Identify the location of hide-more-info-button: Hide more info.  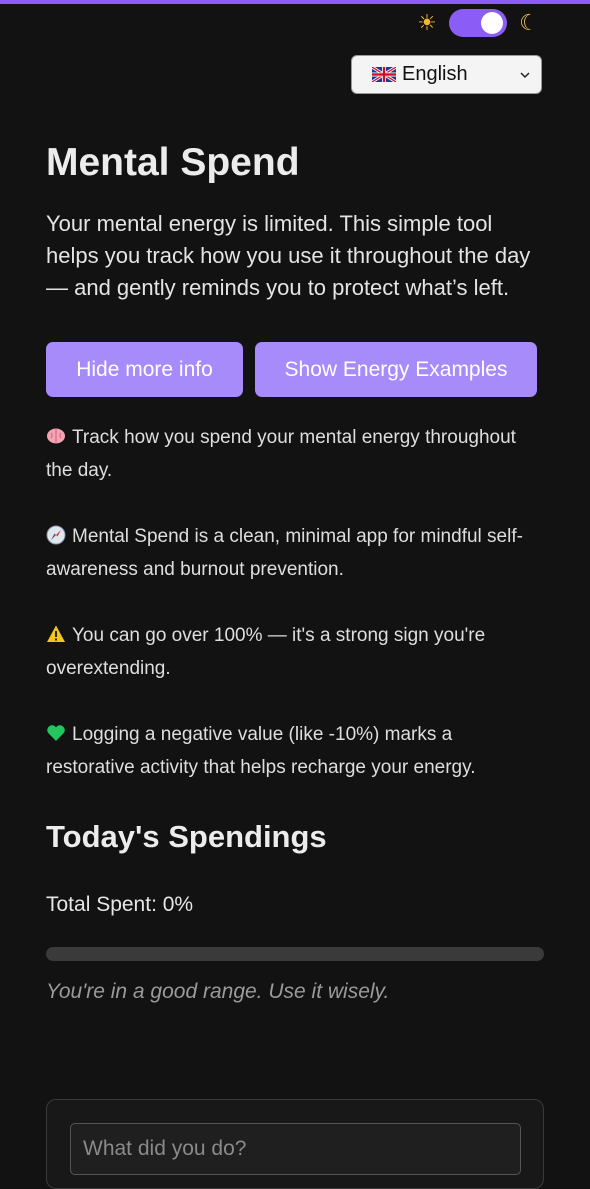
(144, 369).